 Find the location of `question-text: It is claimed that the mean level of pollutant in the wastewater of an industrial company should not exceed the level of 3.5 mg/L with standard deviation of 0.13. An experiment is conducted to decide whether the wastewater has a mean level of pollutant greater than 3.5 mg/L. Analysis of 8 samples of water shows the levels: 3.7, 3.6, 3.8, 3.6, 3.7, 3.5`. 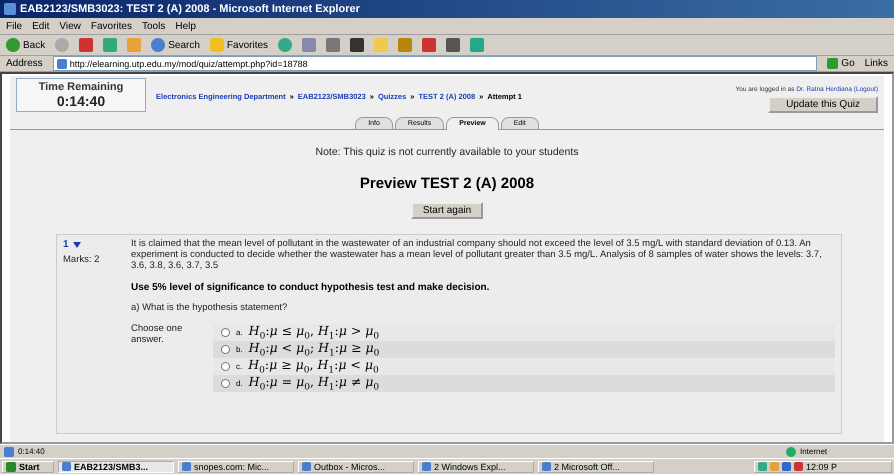

question-text: It is claimed that the mean level of pollutant in the wastewater of an industrial company should not exceed the level of 3.5 mg/L with standard deviation of 0.13. An experiment is conducted to decide whether the wastewater has a mean level of pollutant greater than 3.5 mg/L. Analysis of 8 samples of water shows the levels: 3.7, 3.6, 3.8, 3.6, 3.7, 3.5 is located at coordinates (477, 255).